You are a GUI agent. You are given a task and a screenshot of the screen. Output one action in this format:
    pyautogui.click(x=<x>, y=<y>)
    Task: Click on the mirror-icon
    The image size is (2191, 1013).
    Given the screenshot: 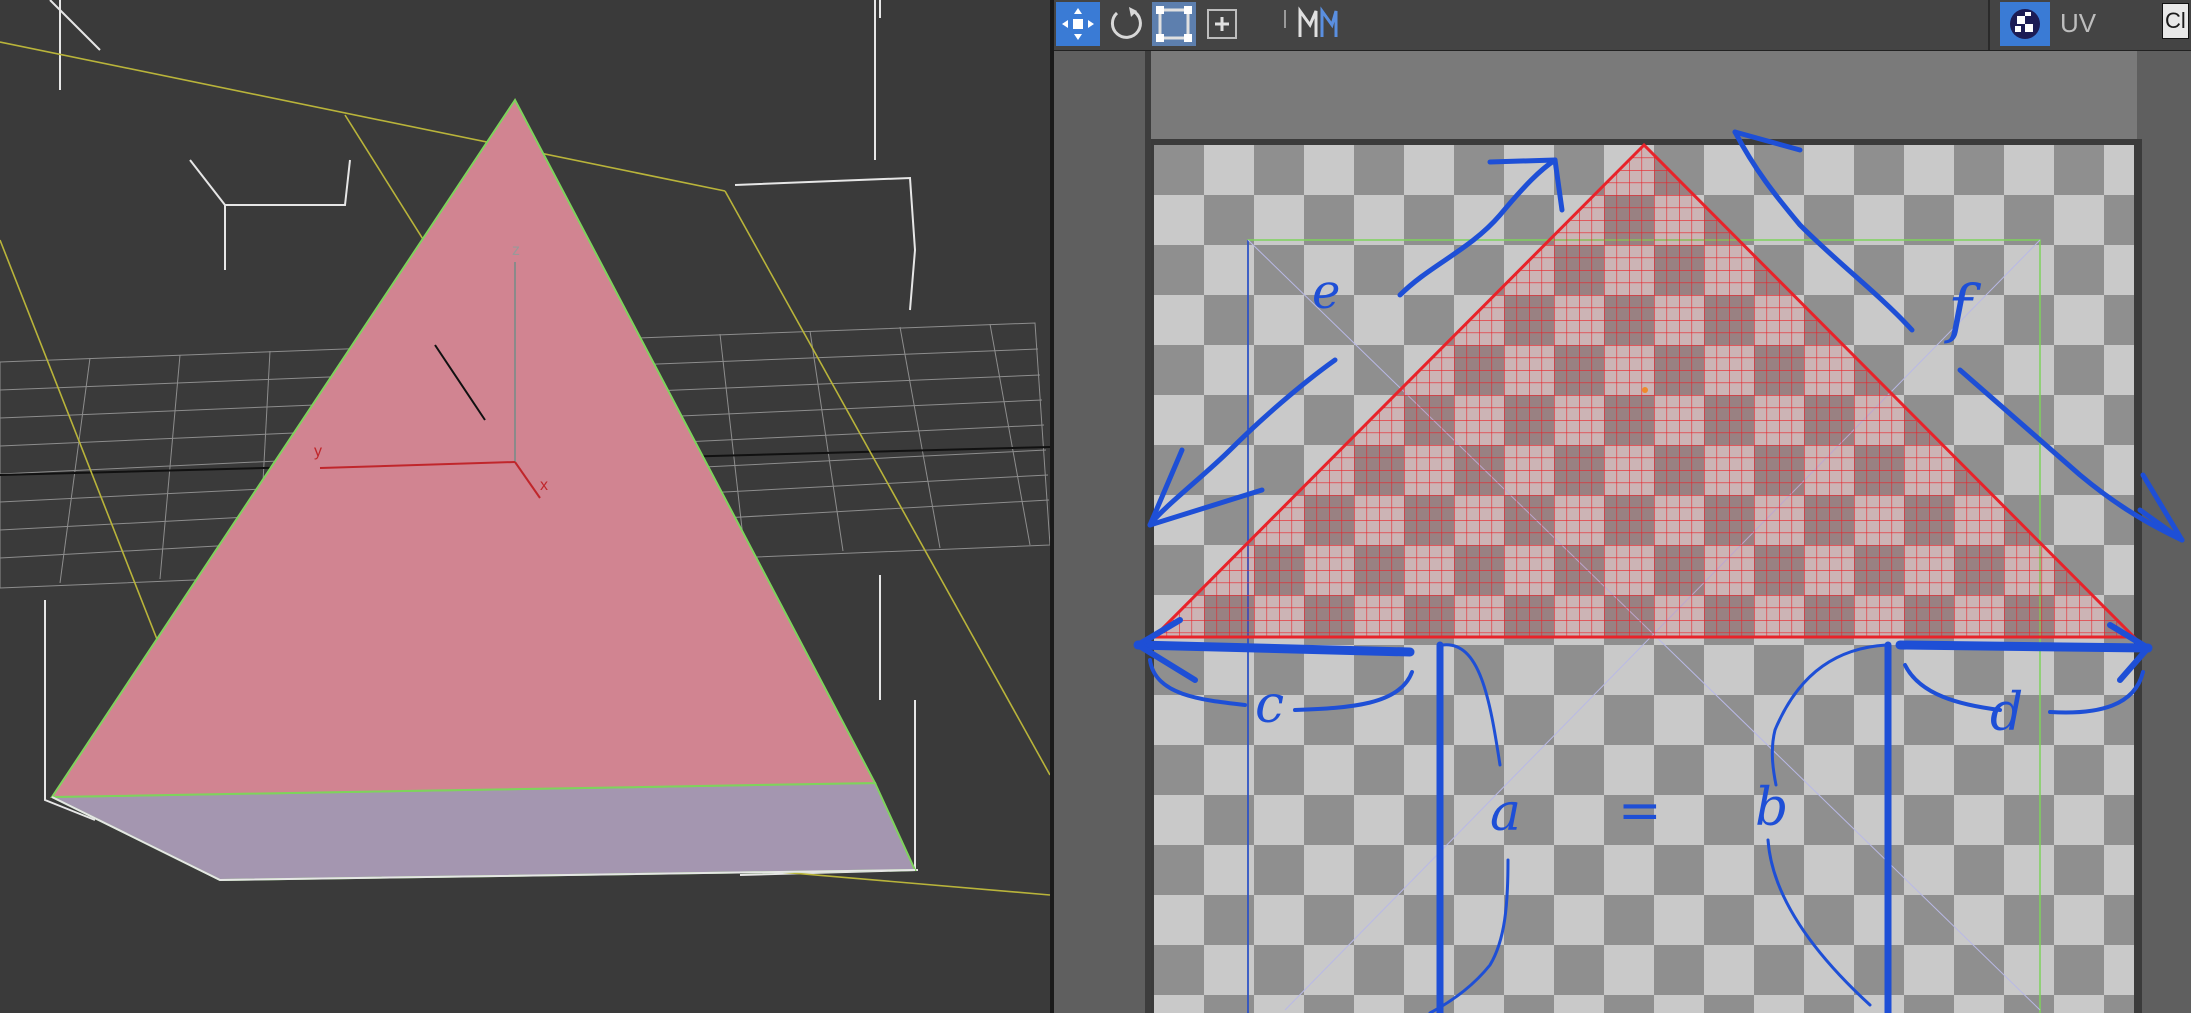 What is the action you would take?
    pyautogui.click(x=1318, y=21)
    